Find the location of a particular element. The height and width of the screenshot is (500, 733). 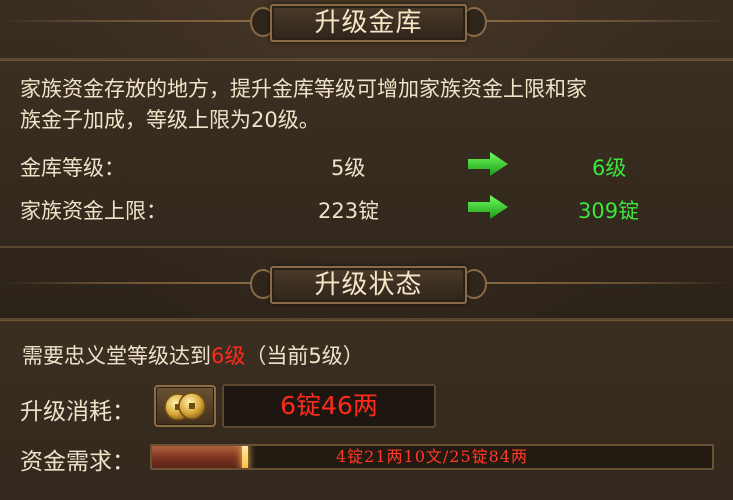

funds-progress-text: 4锭21两10文/25锭84两 is located at coordinates (431, 456).